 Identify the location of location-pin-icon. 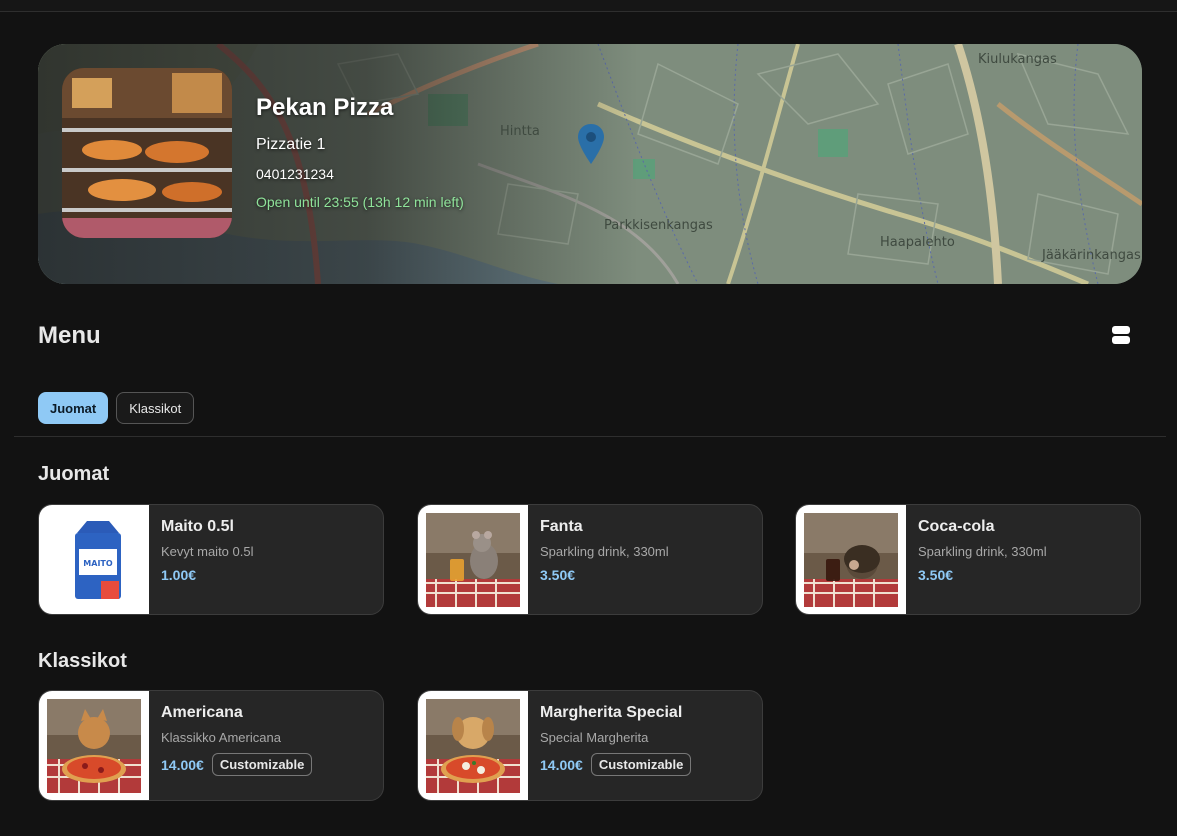
(591, 146).